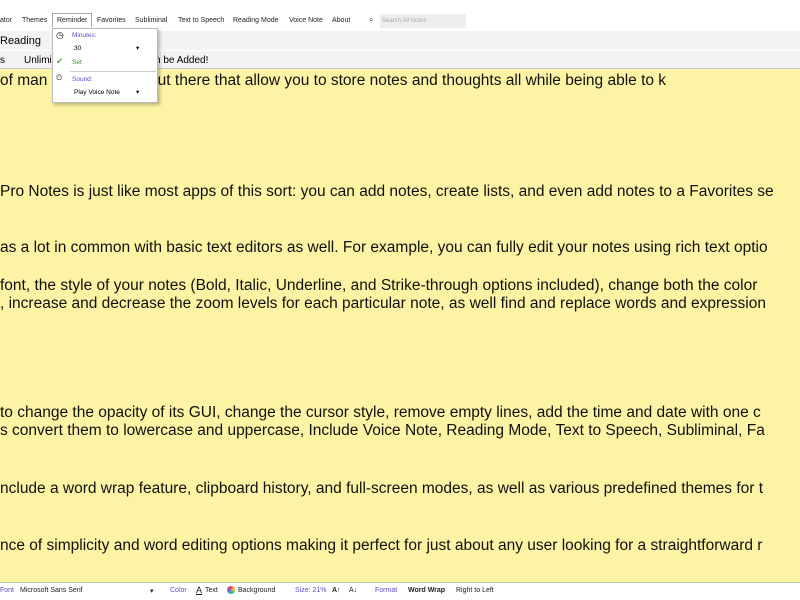  What do you see at coordinates (386, 590) in the screenshot?
I see `format-label: Format` at bounding box center [386, 590].